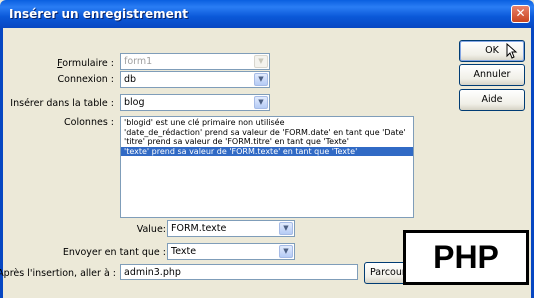 This screenshot has height=298, width=534. Describe the element at coordinates (85, 79) in the screenshot. I see `connexion-label: Connexion :` at that location.